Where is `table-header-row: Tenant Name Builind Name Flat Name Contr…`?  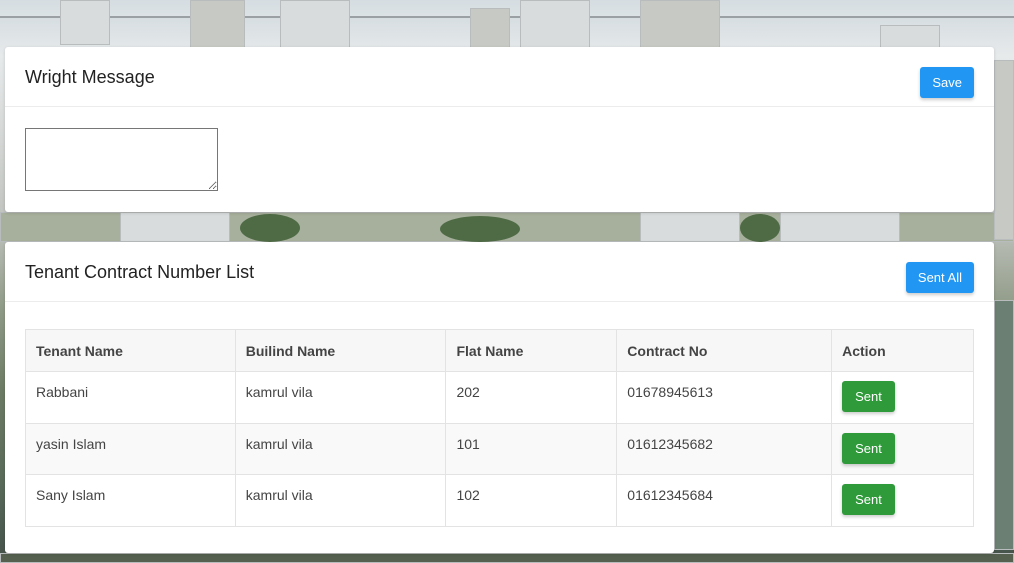
table-header-row: Tenant Name Builind Name Flat Name Contr… is located at coordinates (499, 350).